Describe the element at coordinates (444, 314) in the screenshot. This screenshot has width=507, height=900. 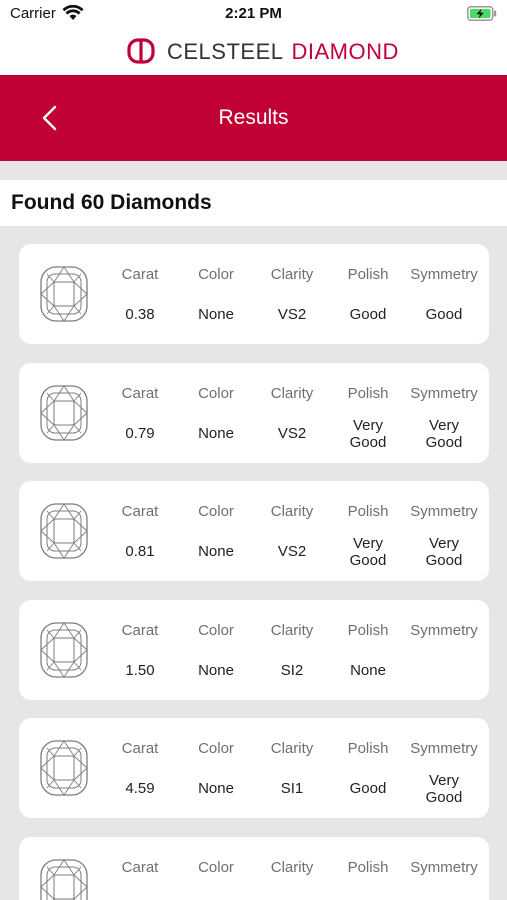
I see `symmetry-value: Good` at that location.